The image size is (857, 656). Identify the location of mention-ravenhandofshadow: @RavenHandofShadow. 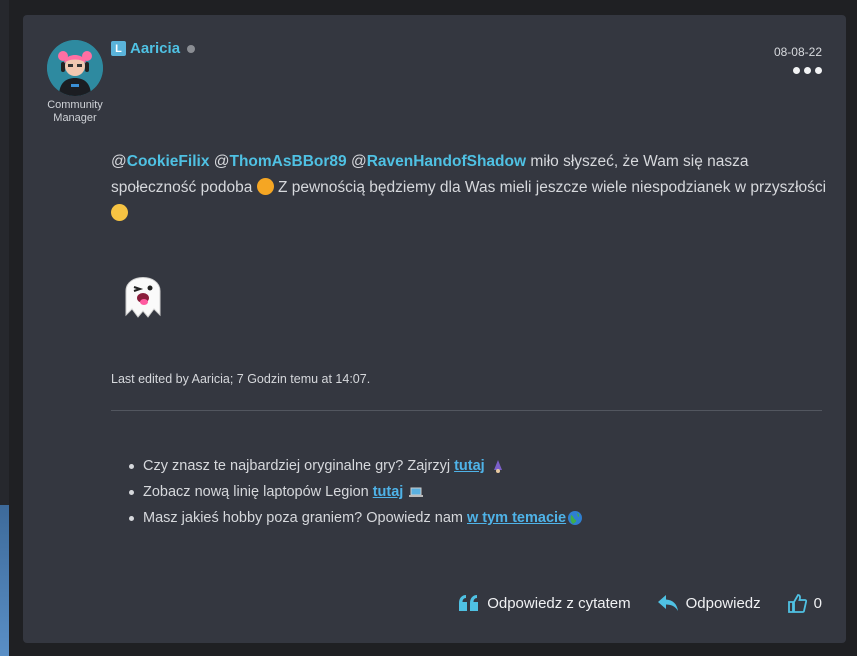
(438, 161).